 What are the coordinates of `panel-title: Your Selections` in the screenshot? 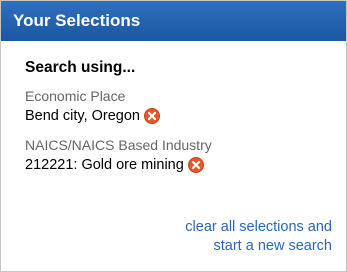 It's located at (173, 21).